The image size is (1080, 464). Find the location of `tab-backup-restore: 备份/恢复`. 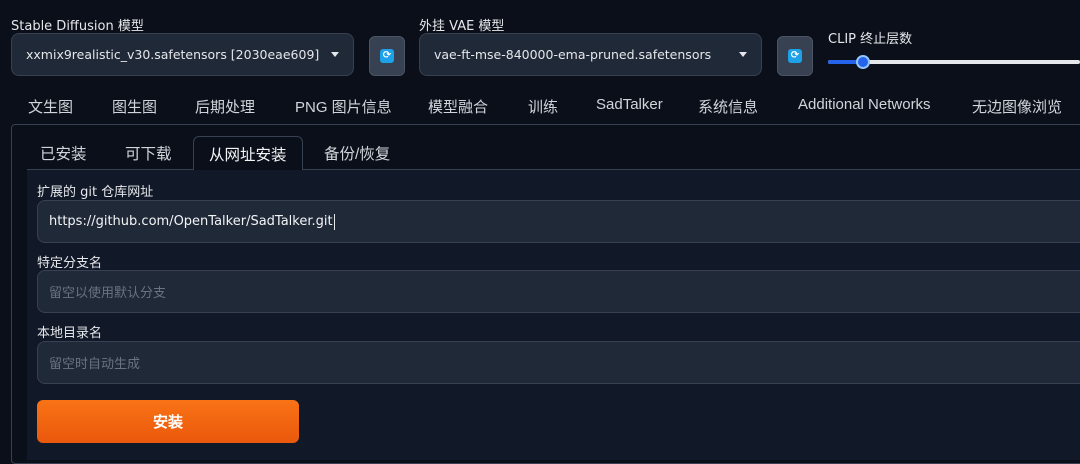

tab-backup-restore: 备份/恢复 is located at coordinates (357, 153).